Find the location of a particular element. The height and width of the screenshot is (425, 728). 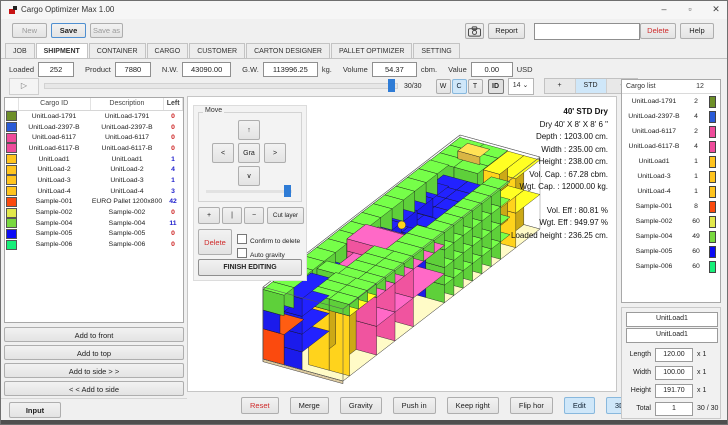

flip-hor-button: Flip hor is located at coordinates (531, 405).